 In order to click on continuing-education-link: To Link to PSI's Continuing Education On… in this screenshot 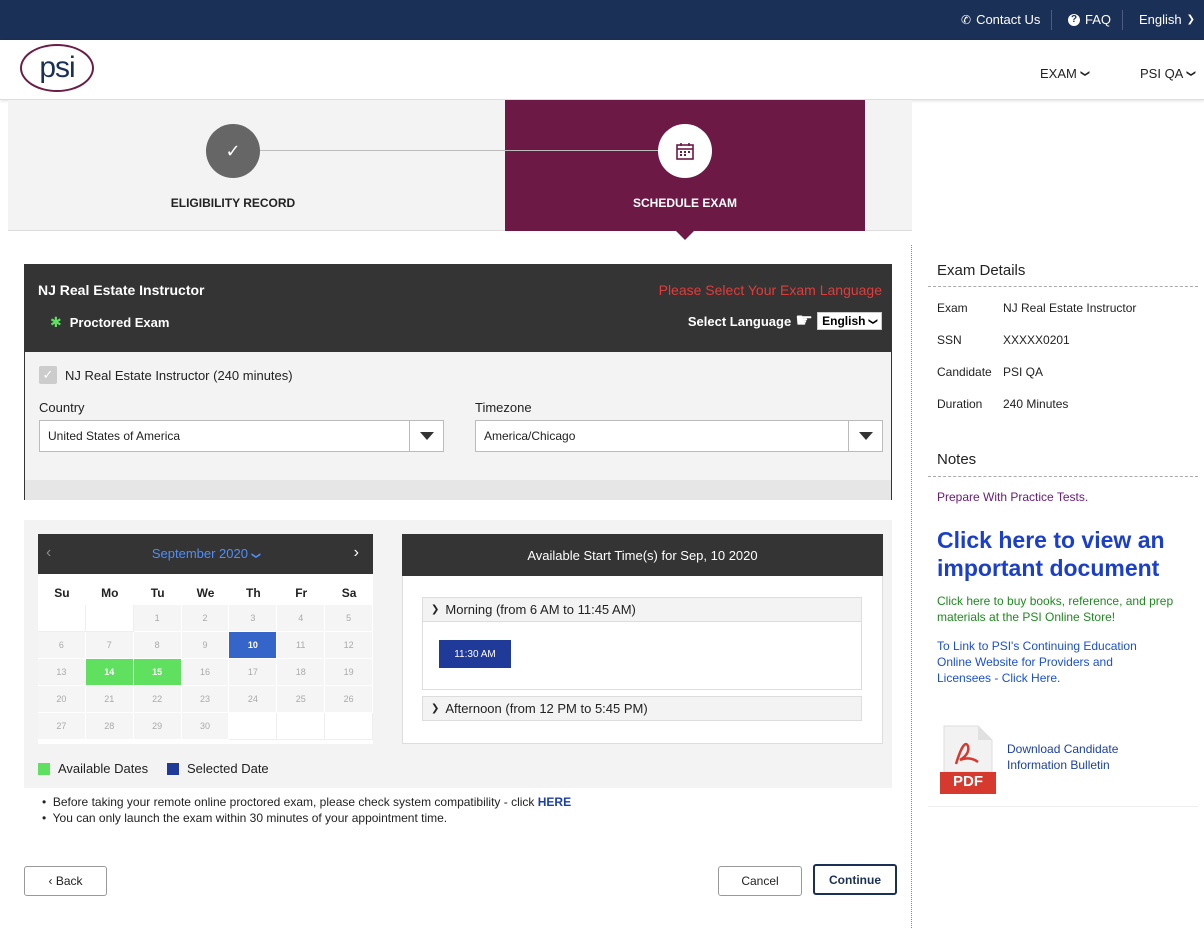, I will do `click(1047, 662)`.